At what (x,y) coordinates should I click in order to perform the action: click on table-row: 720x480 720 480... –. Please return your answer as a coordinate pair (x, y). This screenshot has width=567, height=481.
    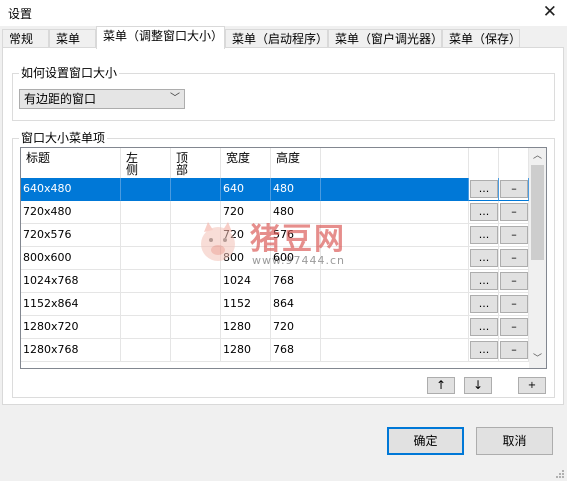
    Looking at the image, I should click on (275, 212).